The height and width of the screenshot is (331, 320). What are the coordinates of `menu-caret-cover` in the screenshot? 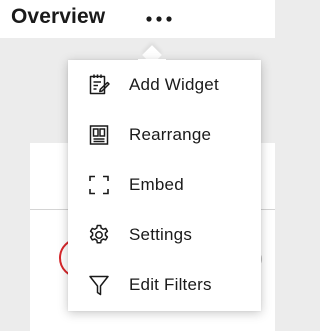 It's located at (152, 63).